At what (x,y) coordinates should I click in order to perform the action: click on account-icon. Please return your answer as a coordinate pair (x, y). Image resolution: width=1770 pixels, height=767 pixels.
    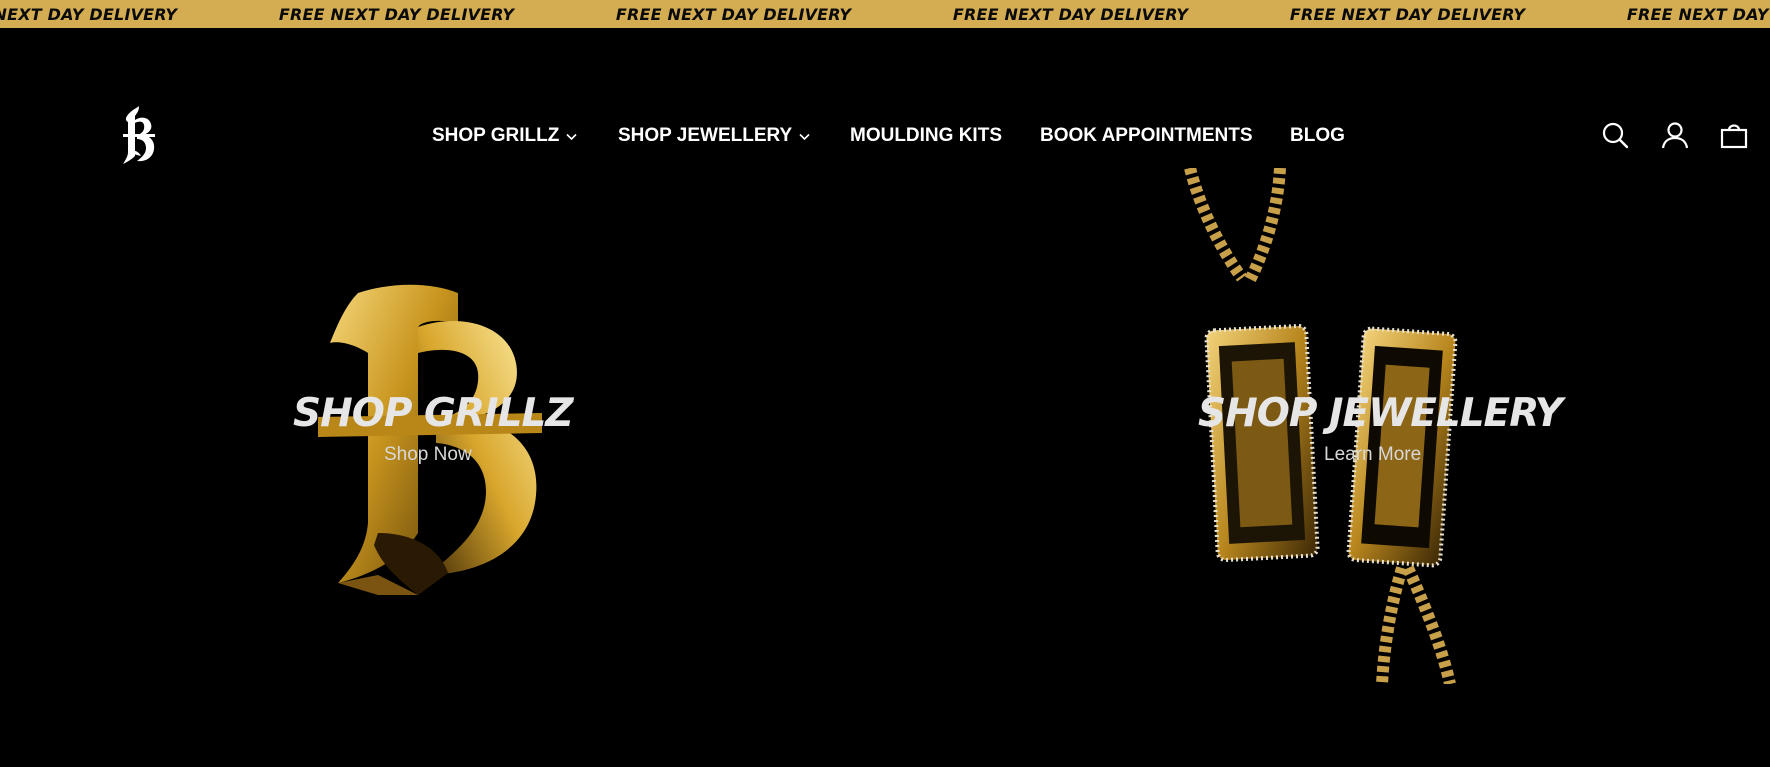
    Looking at the image, I should click on (1675, 135).